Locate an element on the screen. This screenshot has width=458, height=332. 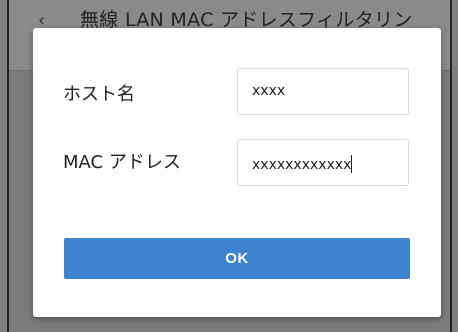
mac-address-value: xxxxxxxxxxxx is located at coordinates (302, 165).